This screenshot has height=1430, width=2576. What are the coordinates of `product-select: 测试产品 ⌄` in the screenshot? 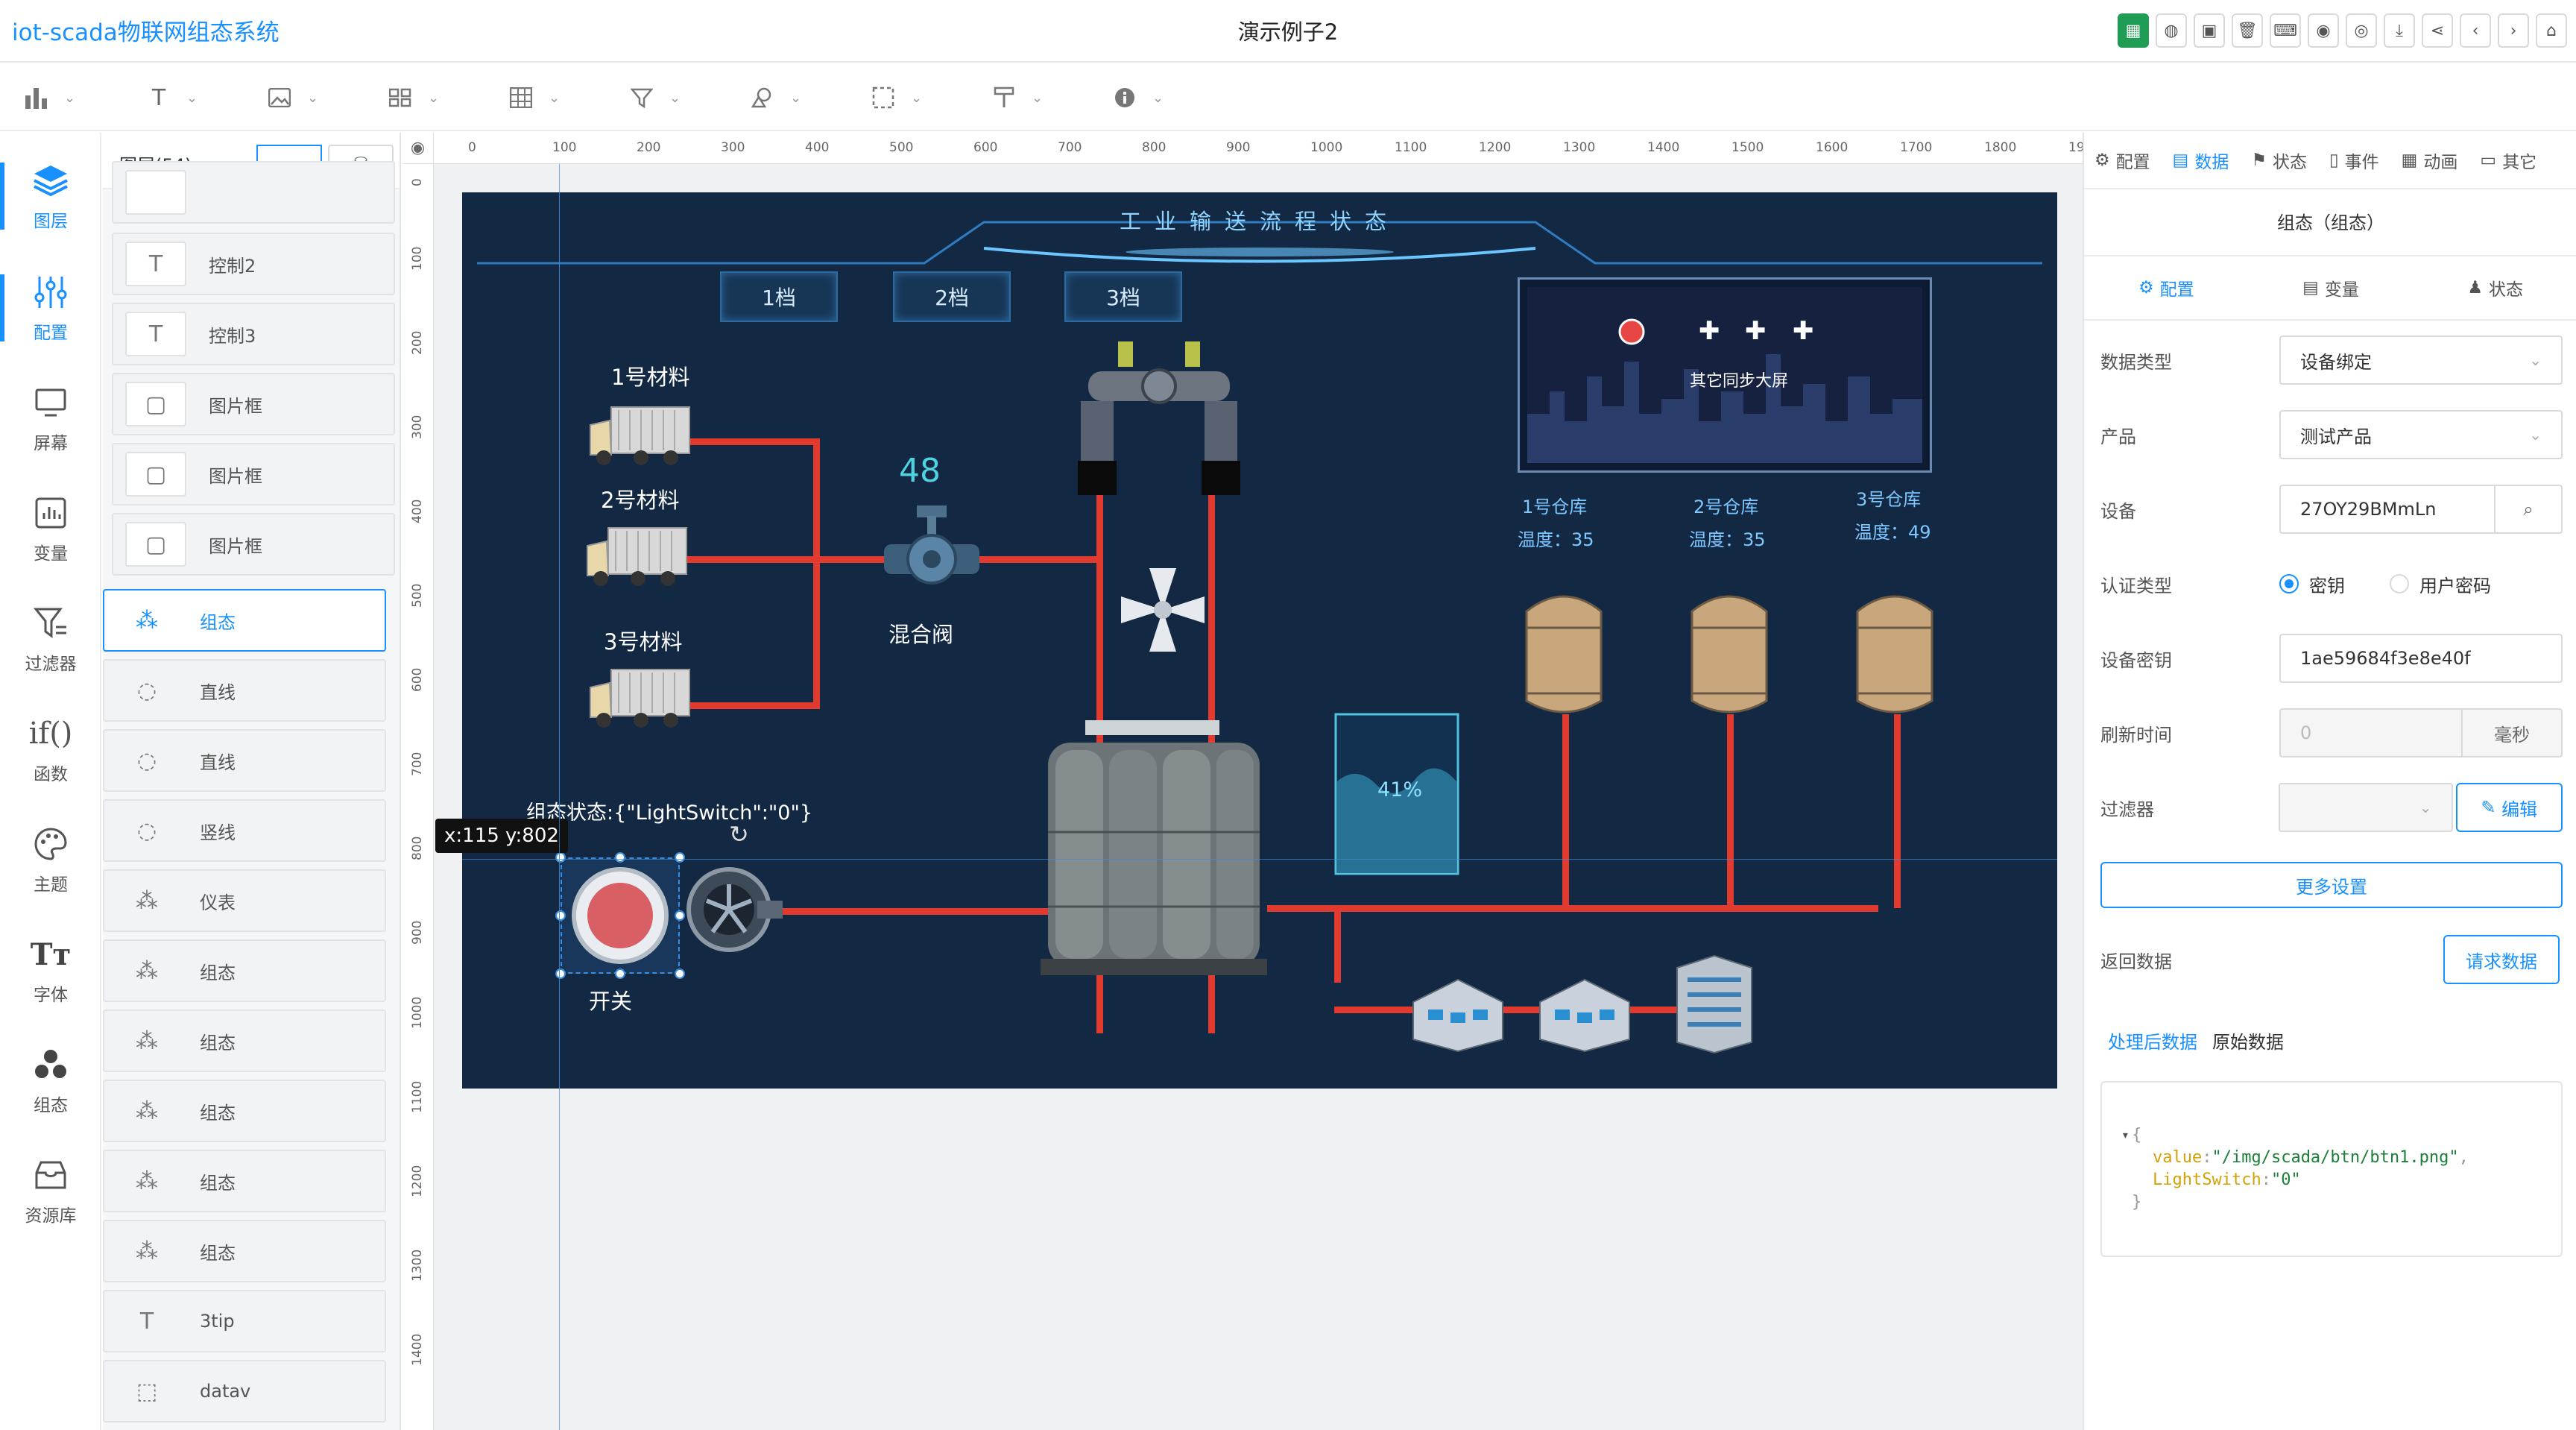 It's located at (2421, 435).